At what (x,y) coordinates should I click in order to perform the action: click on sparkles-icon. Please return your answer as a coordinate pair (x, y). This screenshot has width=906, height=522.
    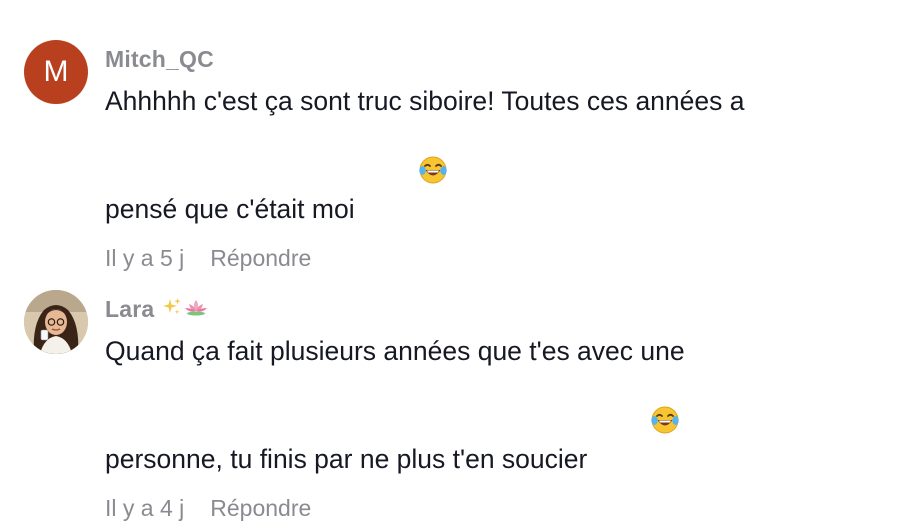
    Looking at the image, I should click on (172, 309).